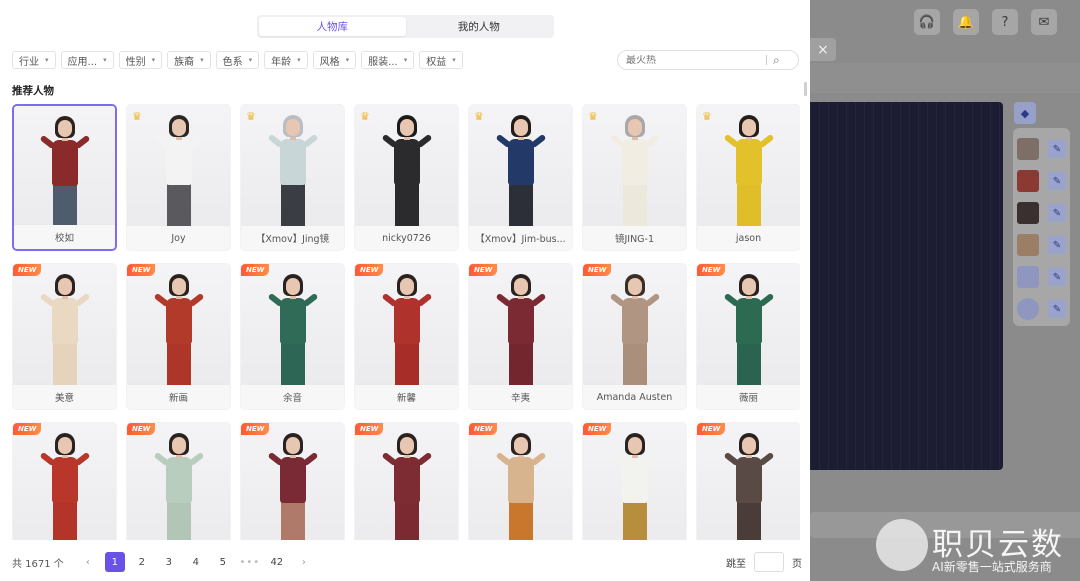 Image resolution: width=1080 pixels, height=581 pixels. I want to click on character-card: NEW Amanda Austen, so click(634, 336).